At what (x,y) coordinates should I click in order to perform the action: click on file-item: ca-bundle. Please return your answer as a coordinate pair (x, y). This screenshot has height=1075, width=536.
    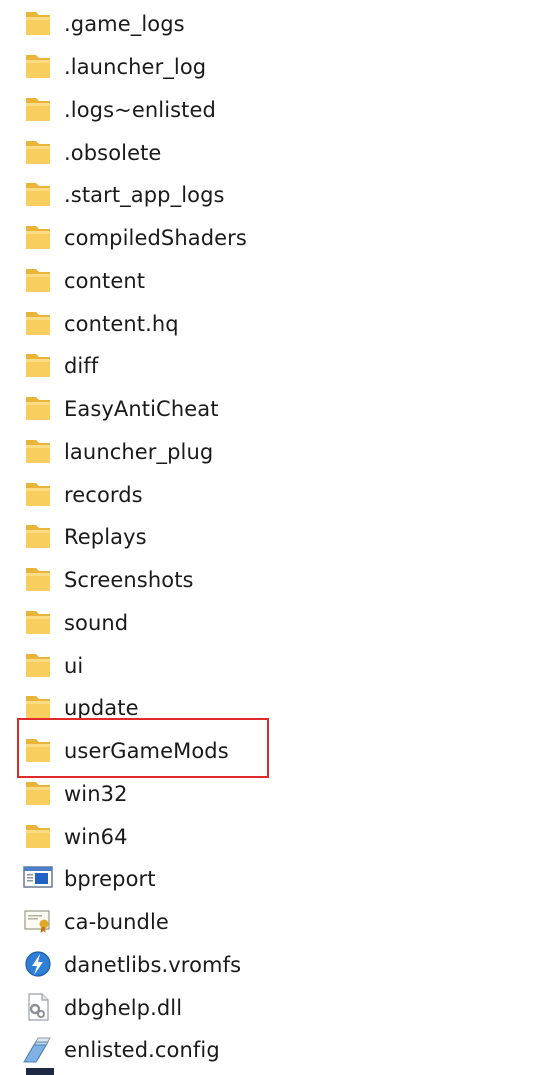
    Looking at the image, I should click on (268, 922).